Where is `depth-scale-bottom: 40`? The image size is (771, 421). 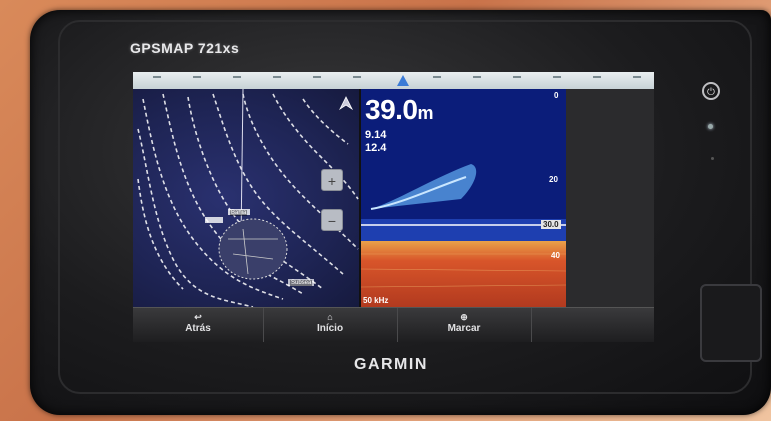
depth-scale-bottom: 40 is located at coordinates (555, 255).